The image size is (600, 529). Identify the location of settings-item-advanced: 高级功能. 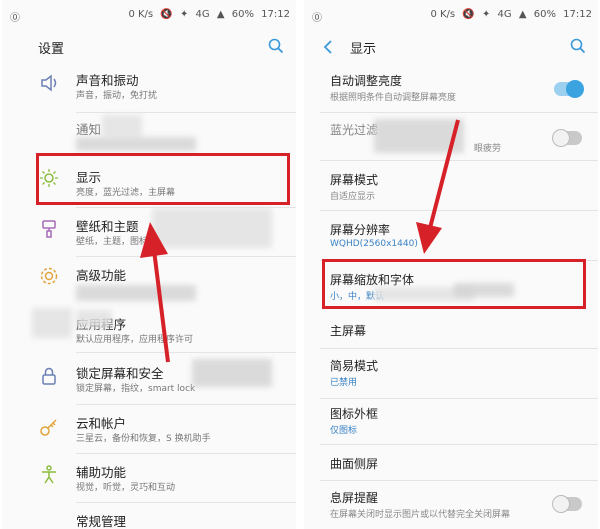
(149, 280).